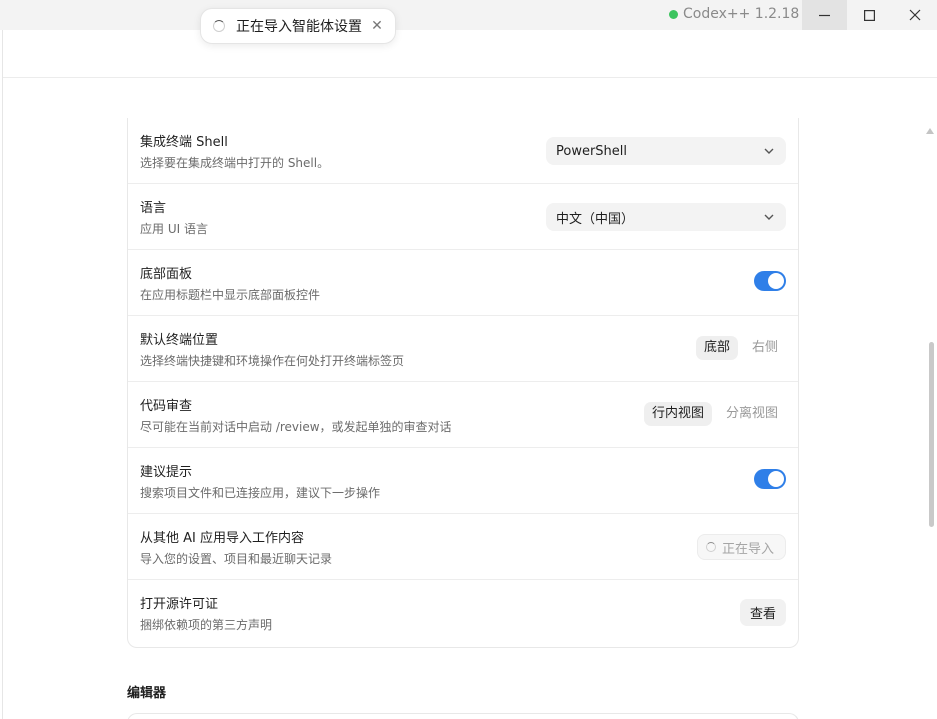  I want to click on title-bar: Codex++ 1.2.18, so click(468, 15).